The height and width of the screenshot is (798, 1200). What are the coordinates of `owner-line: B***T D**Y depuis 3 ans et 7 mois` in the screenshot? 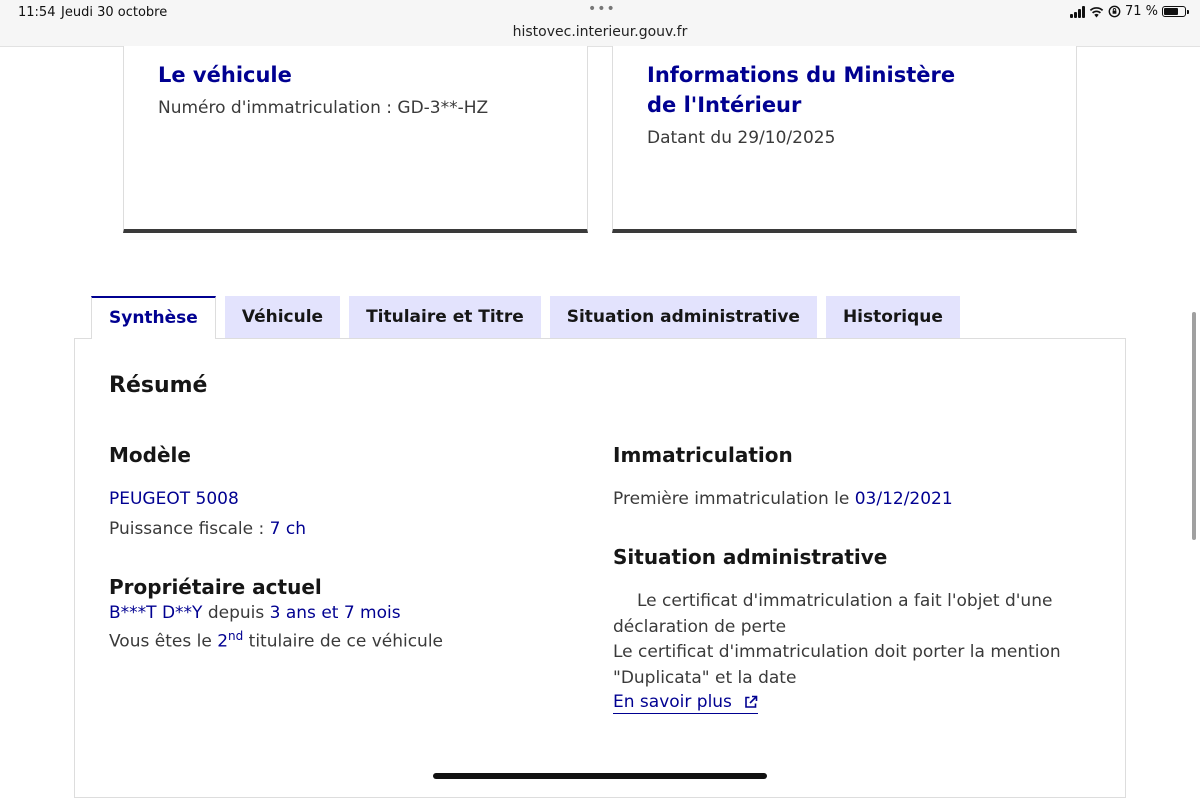 It's located at (255, 613).